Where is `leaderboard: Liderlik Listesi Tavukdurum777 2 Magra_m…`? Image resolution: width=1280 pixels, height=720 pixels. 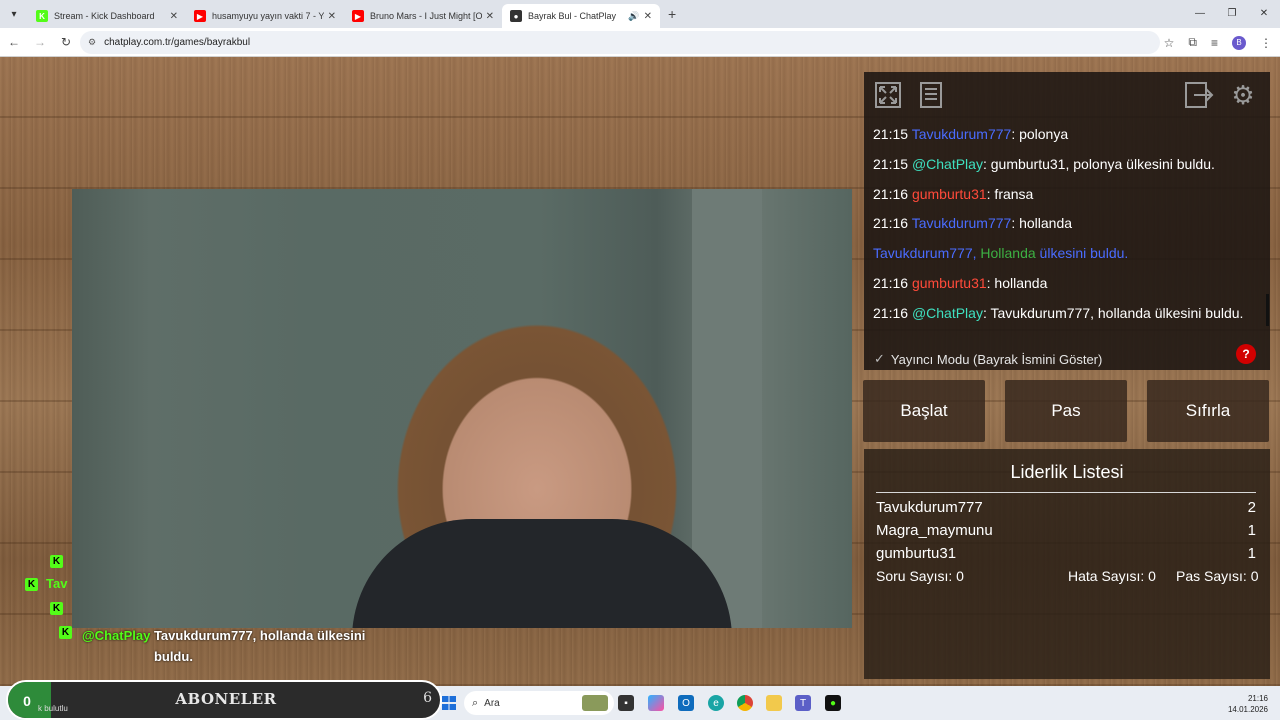
leaderboard: Liderlik Listesi Tavukdurum777 2 Magra_m… is located at coordinates (1067, 564).